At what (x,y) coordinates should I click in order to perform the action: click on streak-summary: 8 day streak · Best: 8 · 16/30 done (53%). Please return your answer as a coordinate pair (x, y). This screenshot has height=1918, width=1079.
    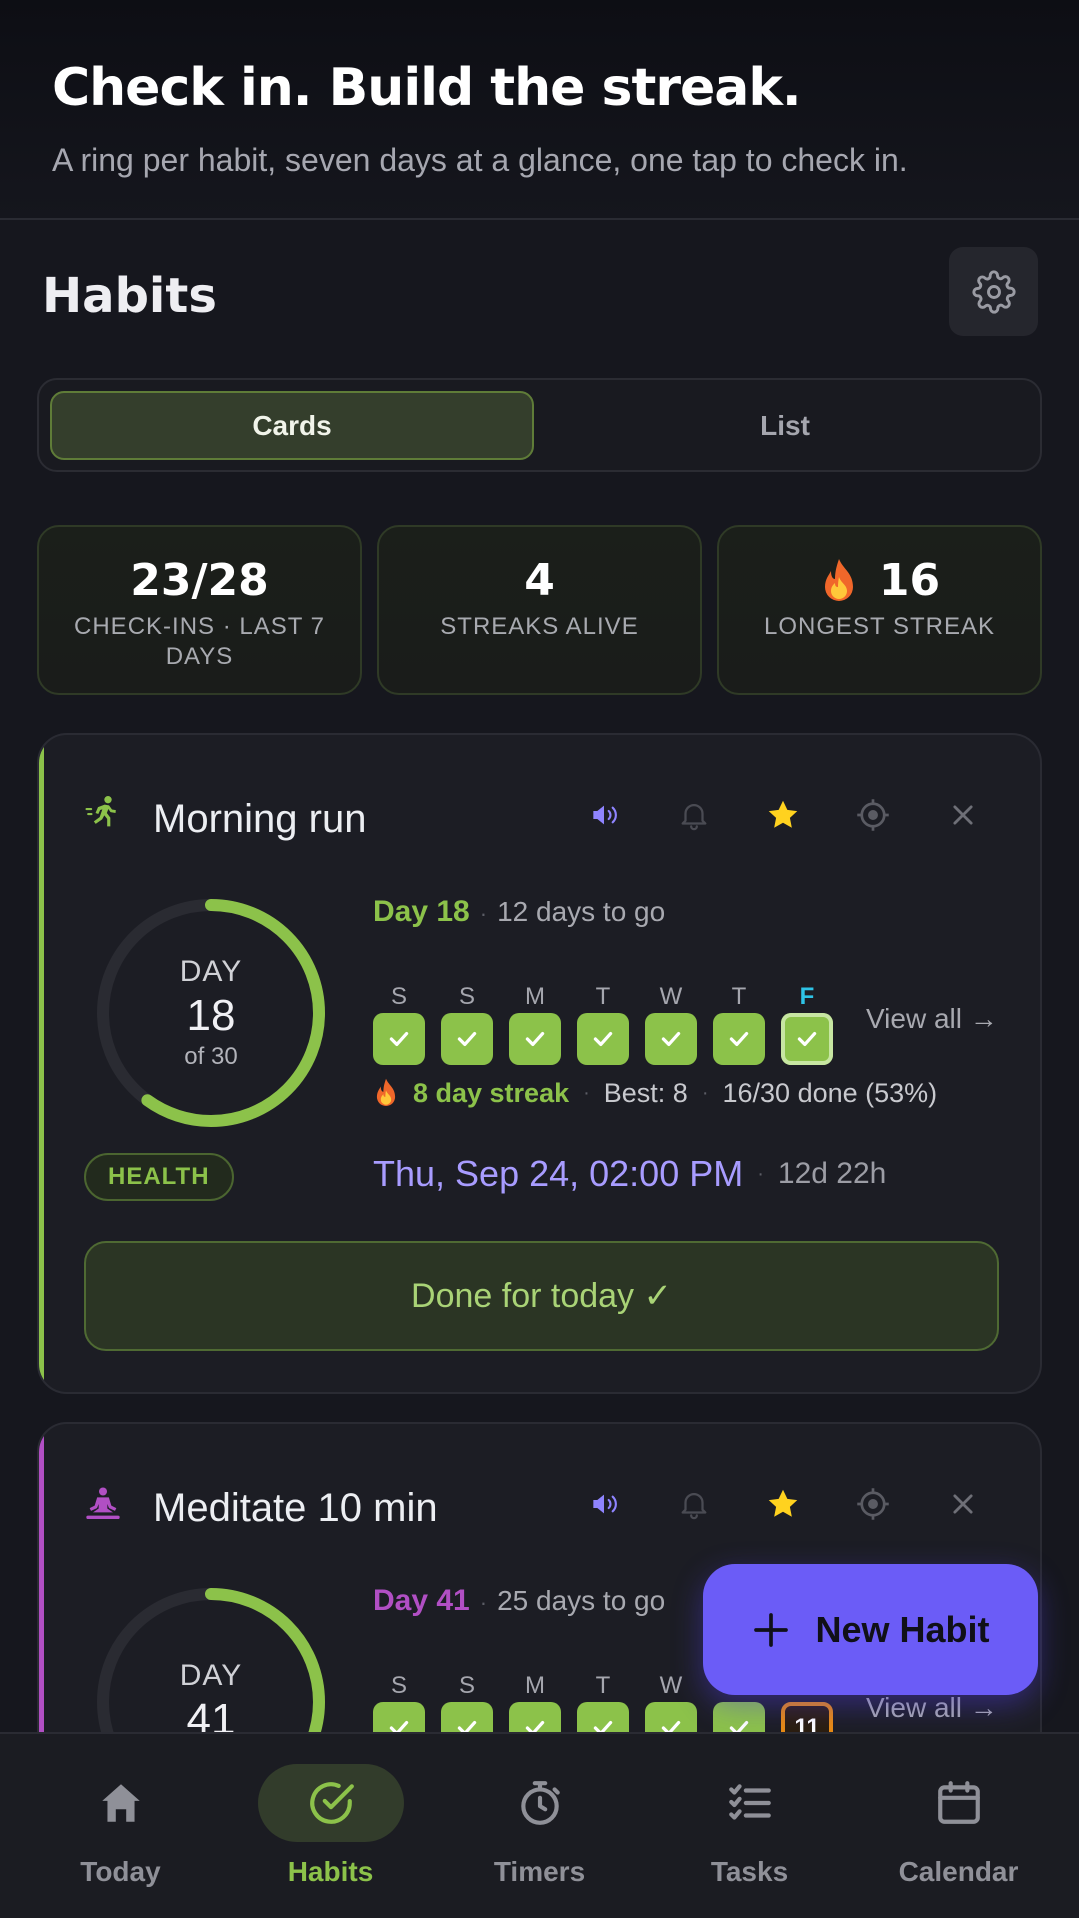
    Looking at the image, I should click on (655, 1093).